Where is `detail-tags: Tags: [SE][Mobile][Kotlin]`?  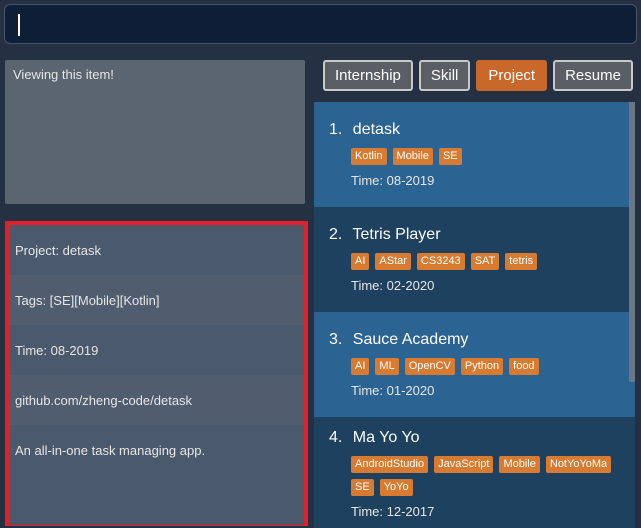
detail-tags: Tags: [SE][Mobile][Kotlin] is located at coordinates (156, 300).